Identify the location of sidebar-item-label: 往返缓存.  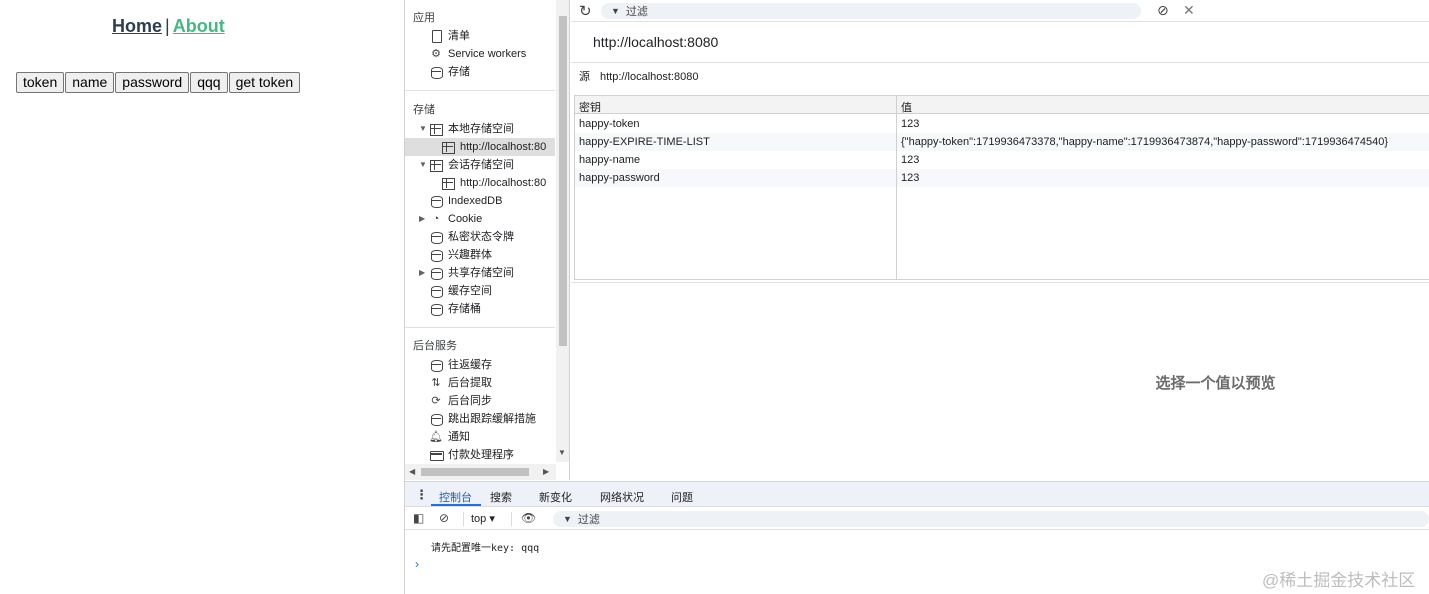
(470, 365).